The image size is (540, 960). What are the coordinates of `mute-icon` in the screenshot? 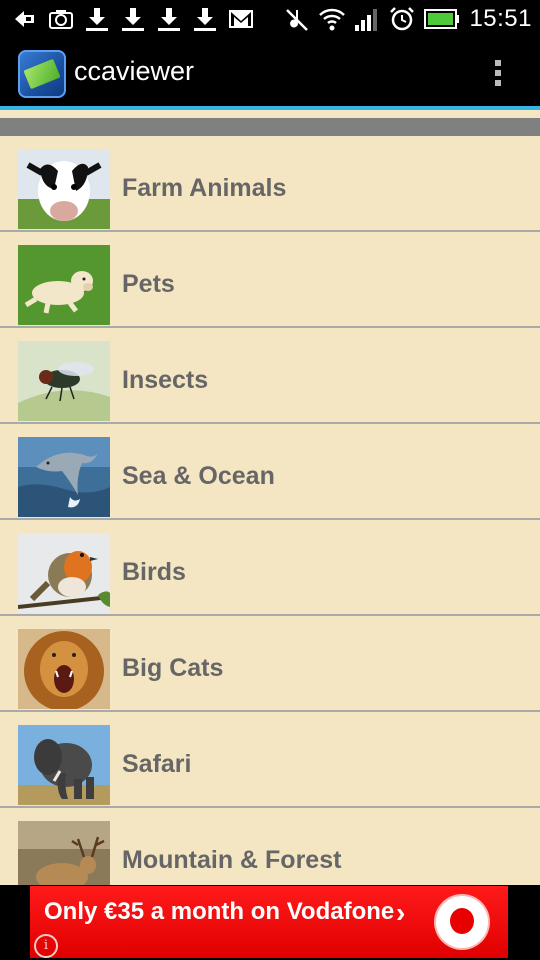 It's located at (297, 20).